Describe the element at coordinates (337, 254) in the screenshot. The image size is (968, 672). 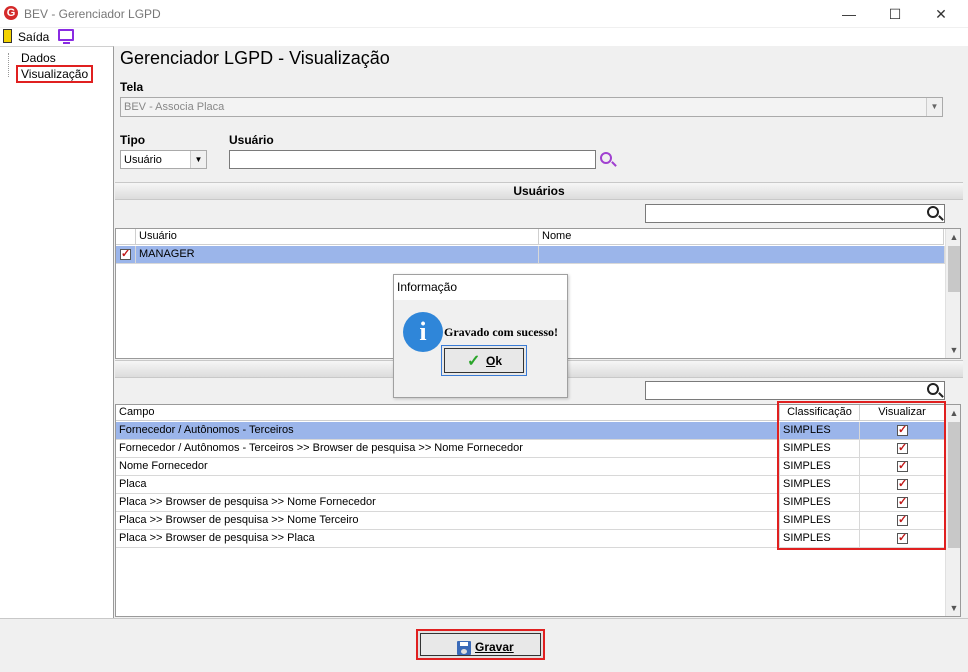
I see `cell-usuario: MANAGER` at that location.